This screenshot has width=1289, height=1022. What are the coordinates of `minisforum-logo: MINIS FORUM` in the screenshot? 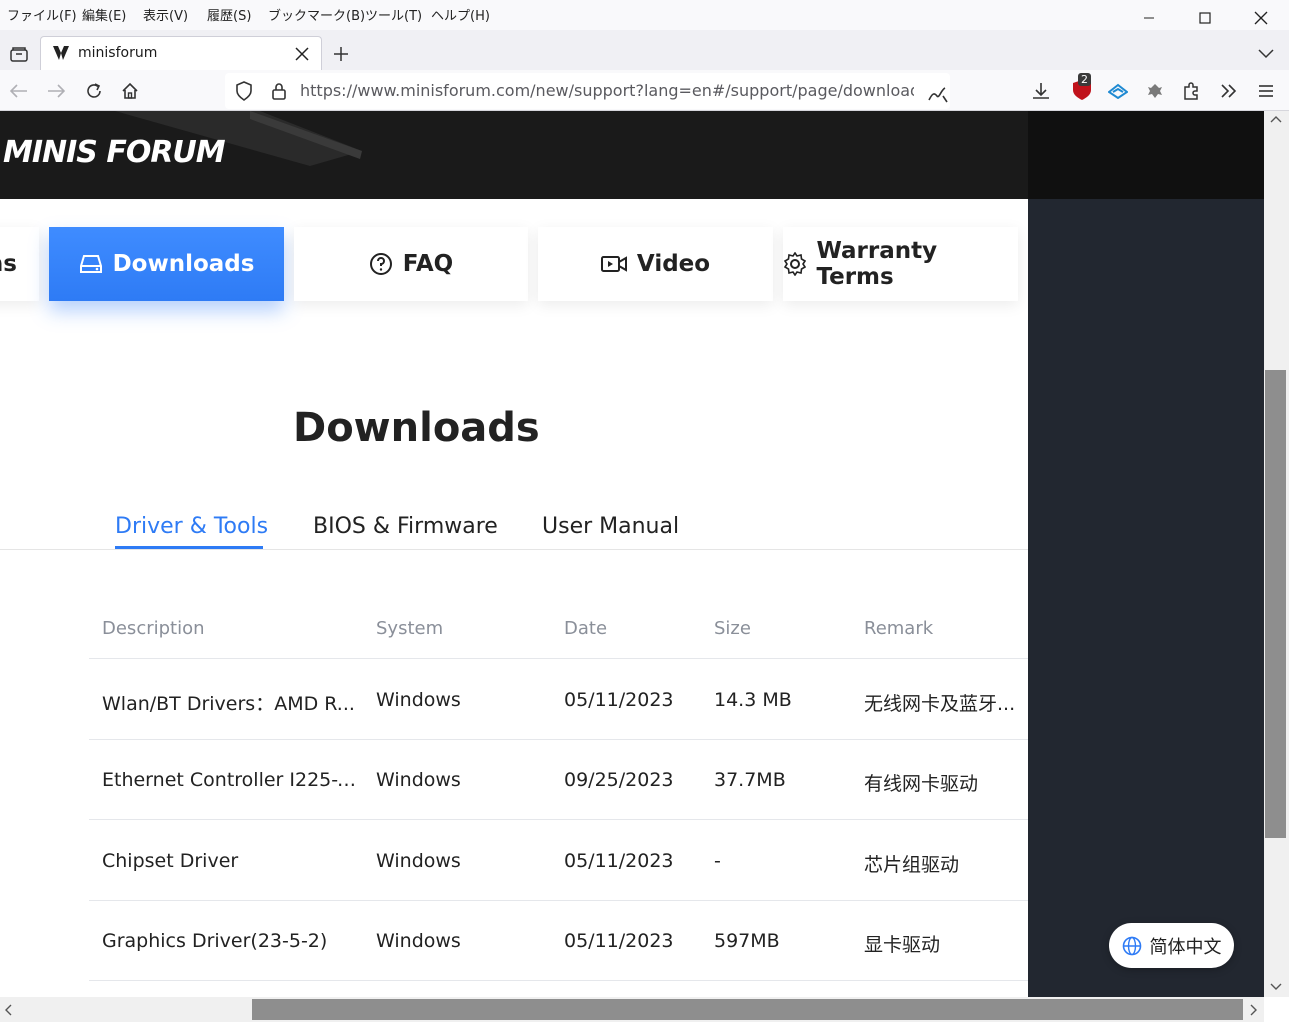 It's located at (114, 152).